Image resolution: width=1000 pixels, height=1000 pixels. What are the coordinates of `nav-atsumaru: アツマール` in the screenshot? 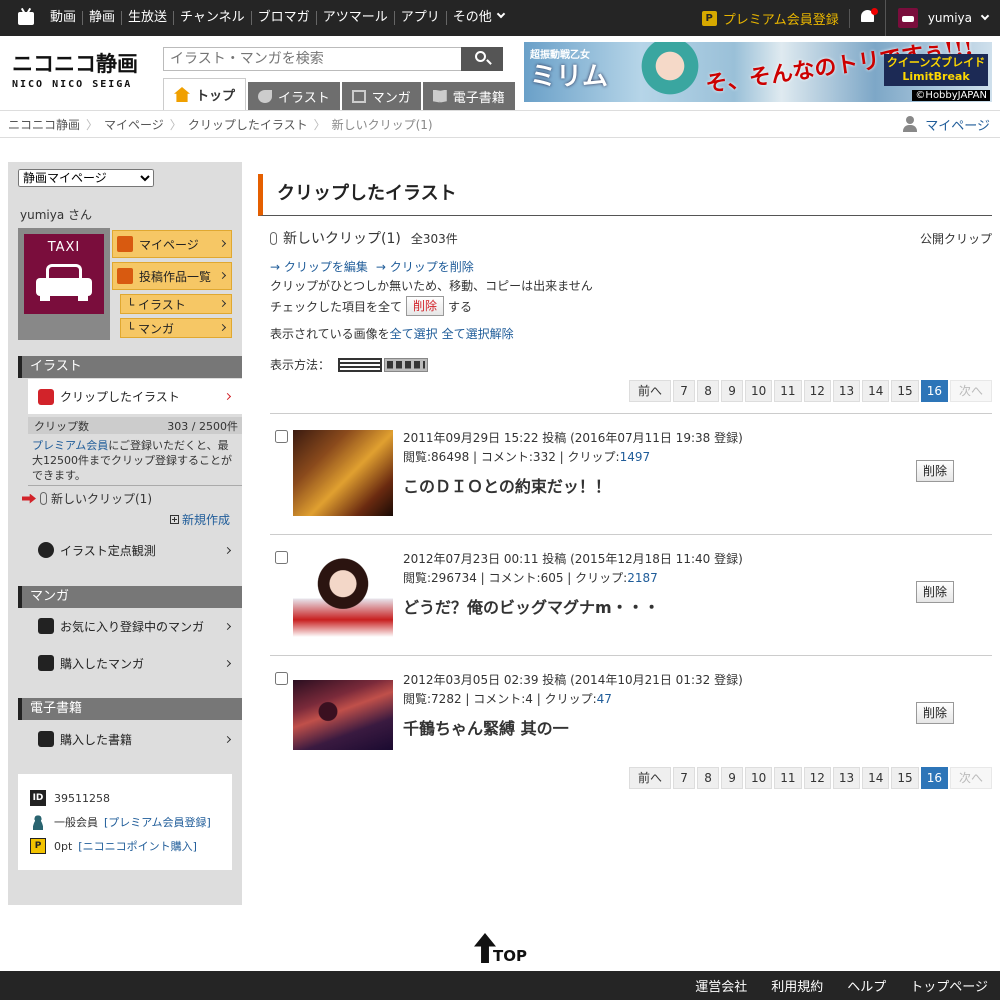 It's located at (354, 18).